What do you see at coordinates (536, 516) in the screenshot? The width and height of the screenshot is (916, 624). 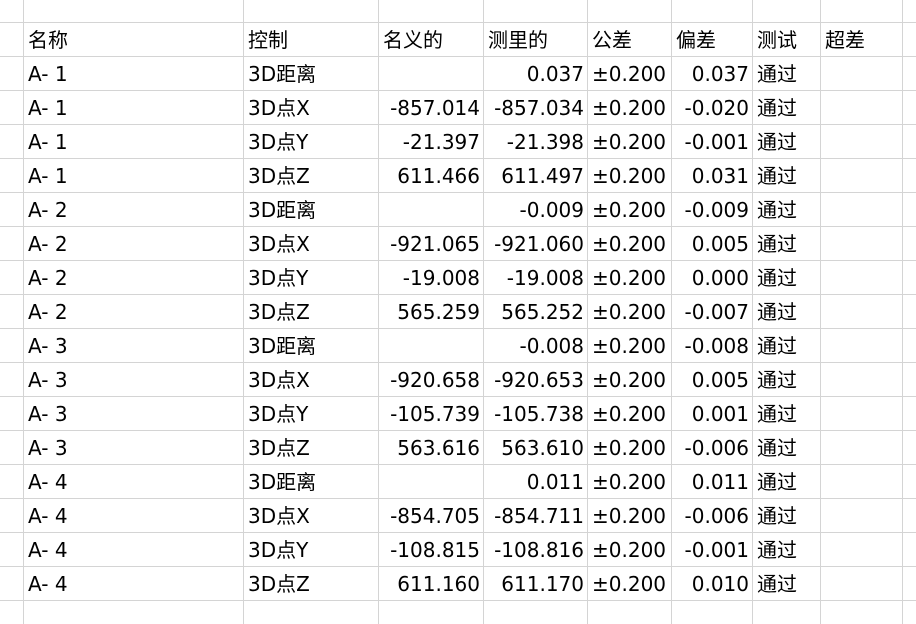 I see `cell-measured: -854.711` at bounding box center [536, 516].